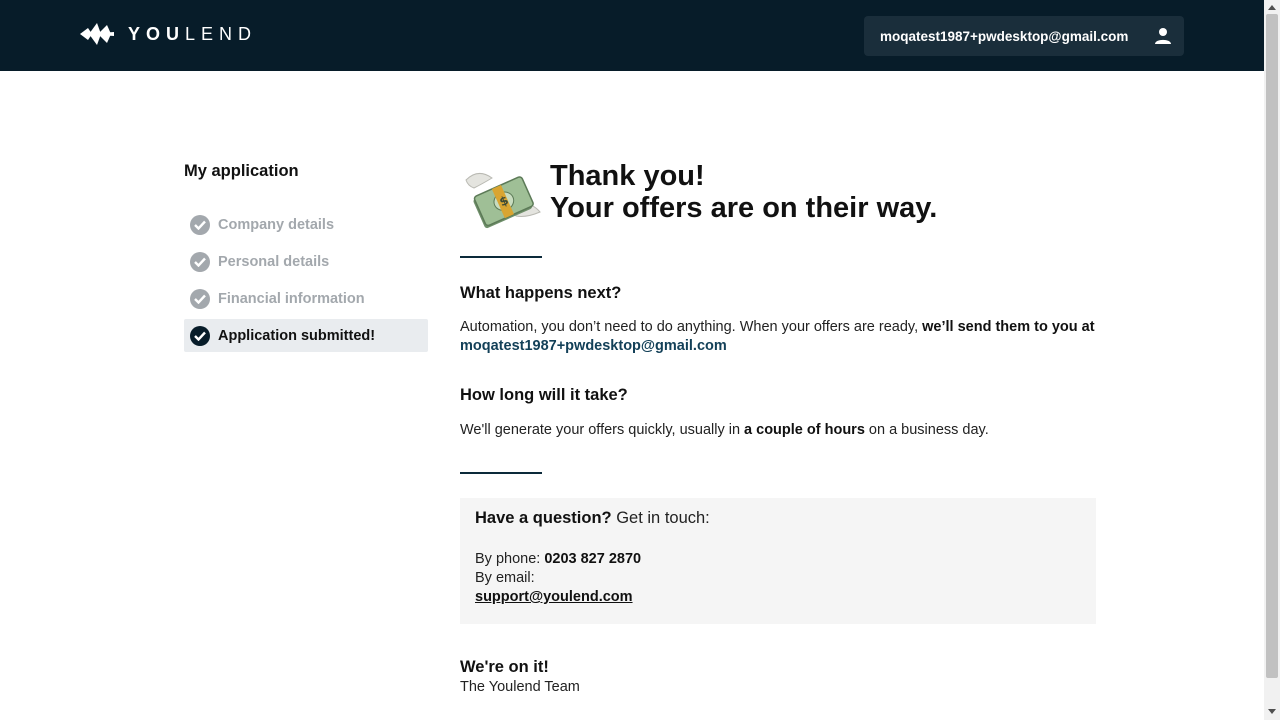  Describe the element at coordinates (593, 346) in the screenshot. I see `user-email-link: moqatest1987+pwdesktop@gmail.com` at that location.